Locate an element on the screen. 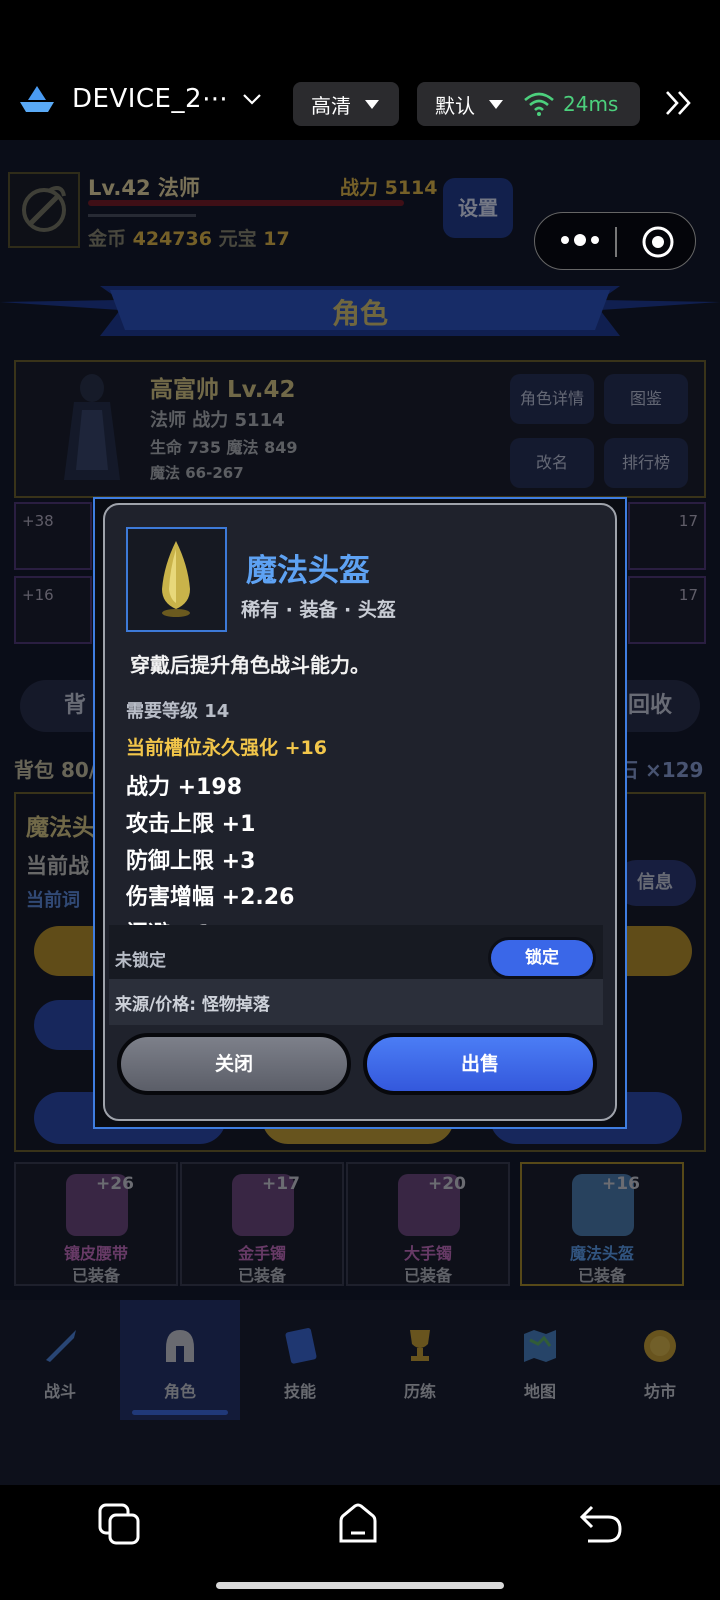 This screenshot has width=720, height=1600. stat-line: 战力 +198 is located at coordinates (184, 787).